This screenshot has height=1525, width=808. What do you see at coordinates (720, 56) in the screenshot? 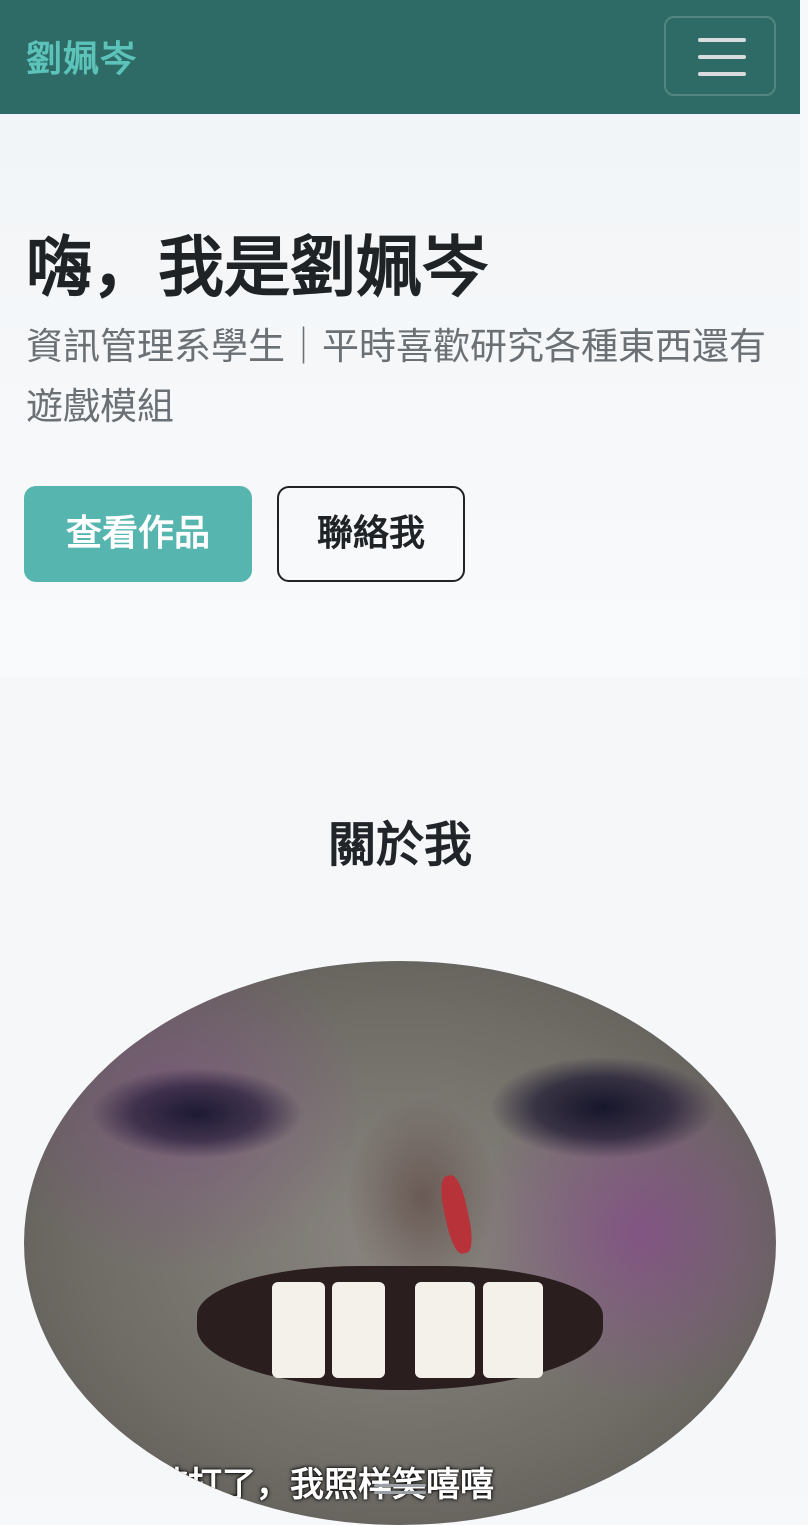
I see `navbar-toggle-button` at bounding box center [720, 56].